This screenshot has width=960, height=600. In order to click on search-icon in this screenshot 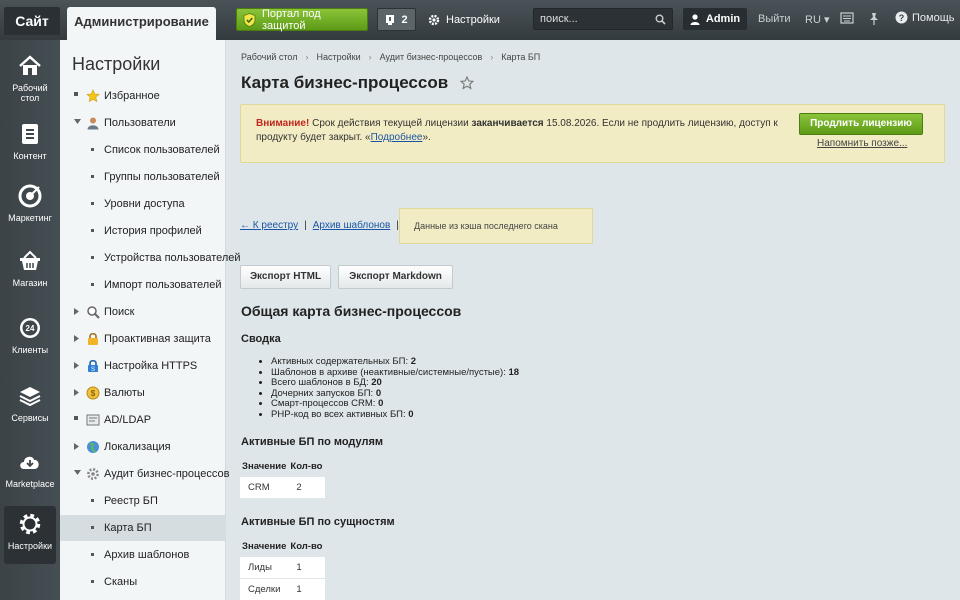, I will do `click(660, 19)`.